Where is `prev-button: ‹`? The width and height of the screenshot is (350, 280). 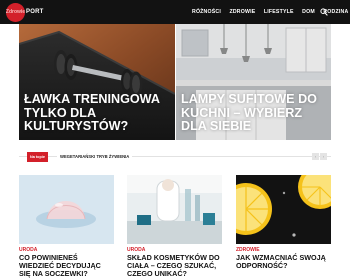
prev-button: ‹ is located at coordinates (315, 156).